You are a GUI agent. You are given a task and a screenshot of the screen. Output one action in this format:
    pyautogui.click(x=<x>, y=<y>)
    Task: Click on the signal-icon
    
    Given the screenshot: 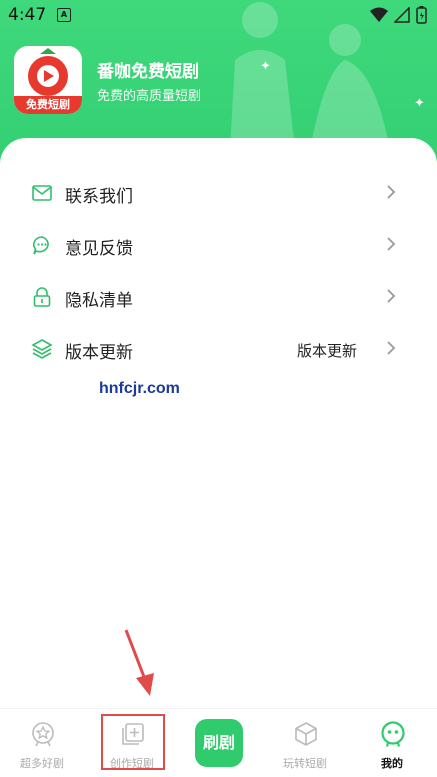 What is the action you would take?
    pyautogui.click(x=402, y=15)
    